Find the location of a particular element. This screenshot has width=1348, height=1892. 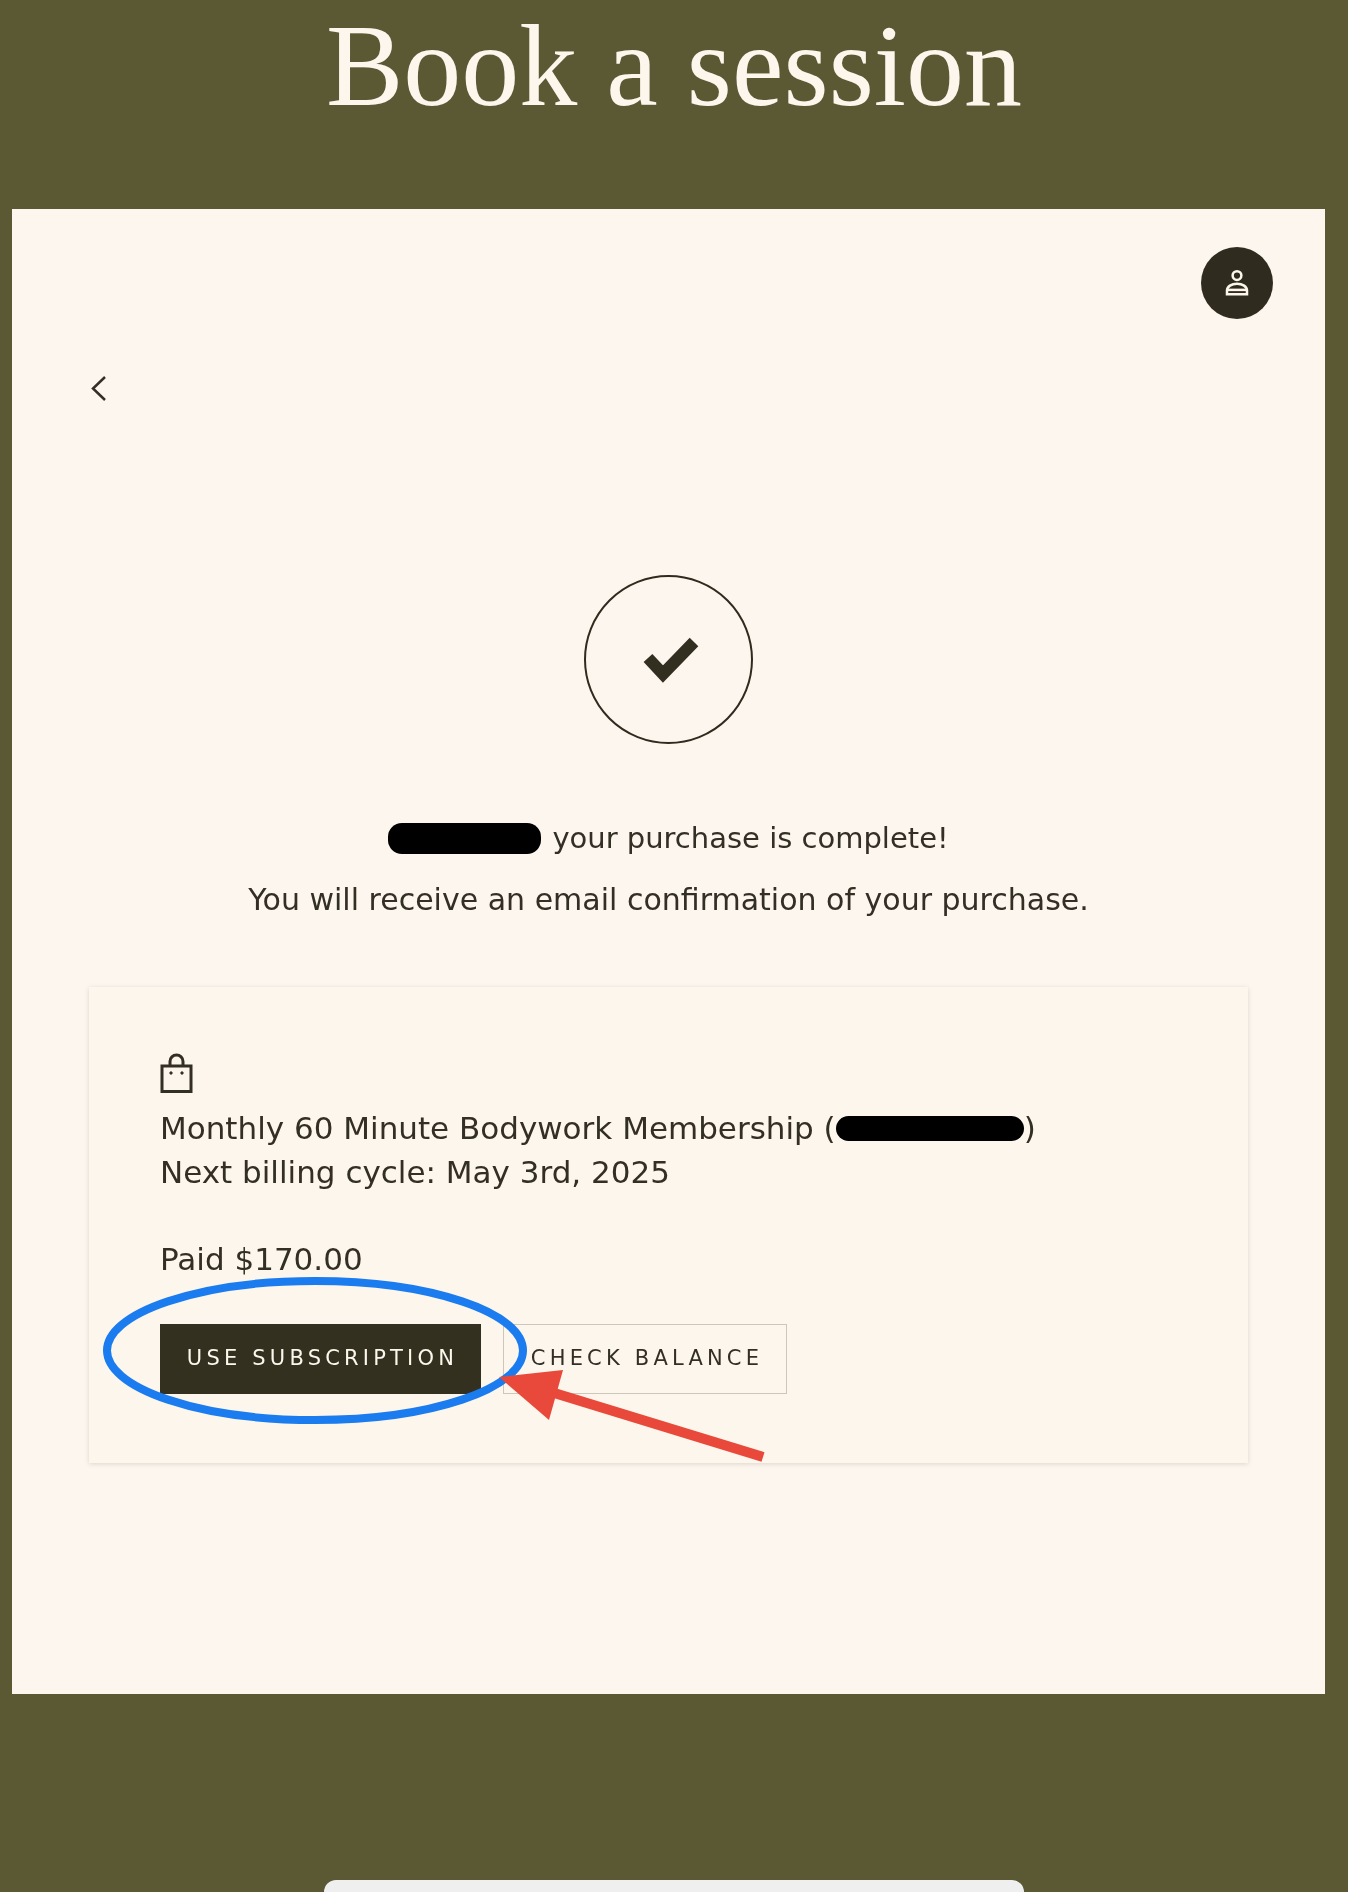

chevron-left-icon is located at coordinates (98, 388).